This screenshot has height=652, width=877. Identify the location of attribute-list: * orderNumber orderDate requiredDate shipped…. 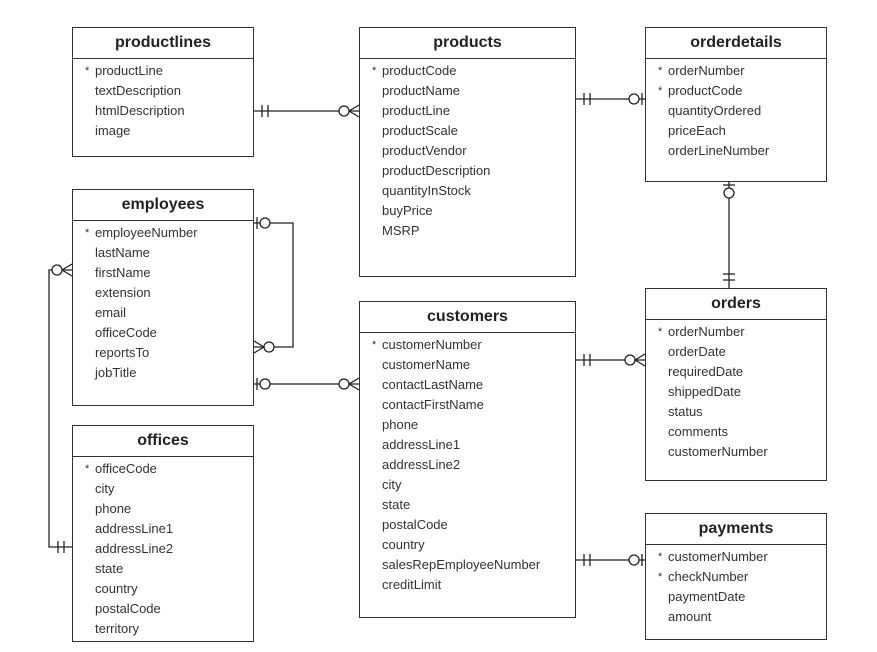
(736, 391).